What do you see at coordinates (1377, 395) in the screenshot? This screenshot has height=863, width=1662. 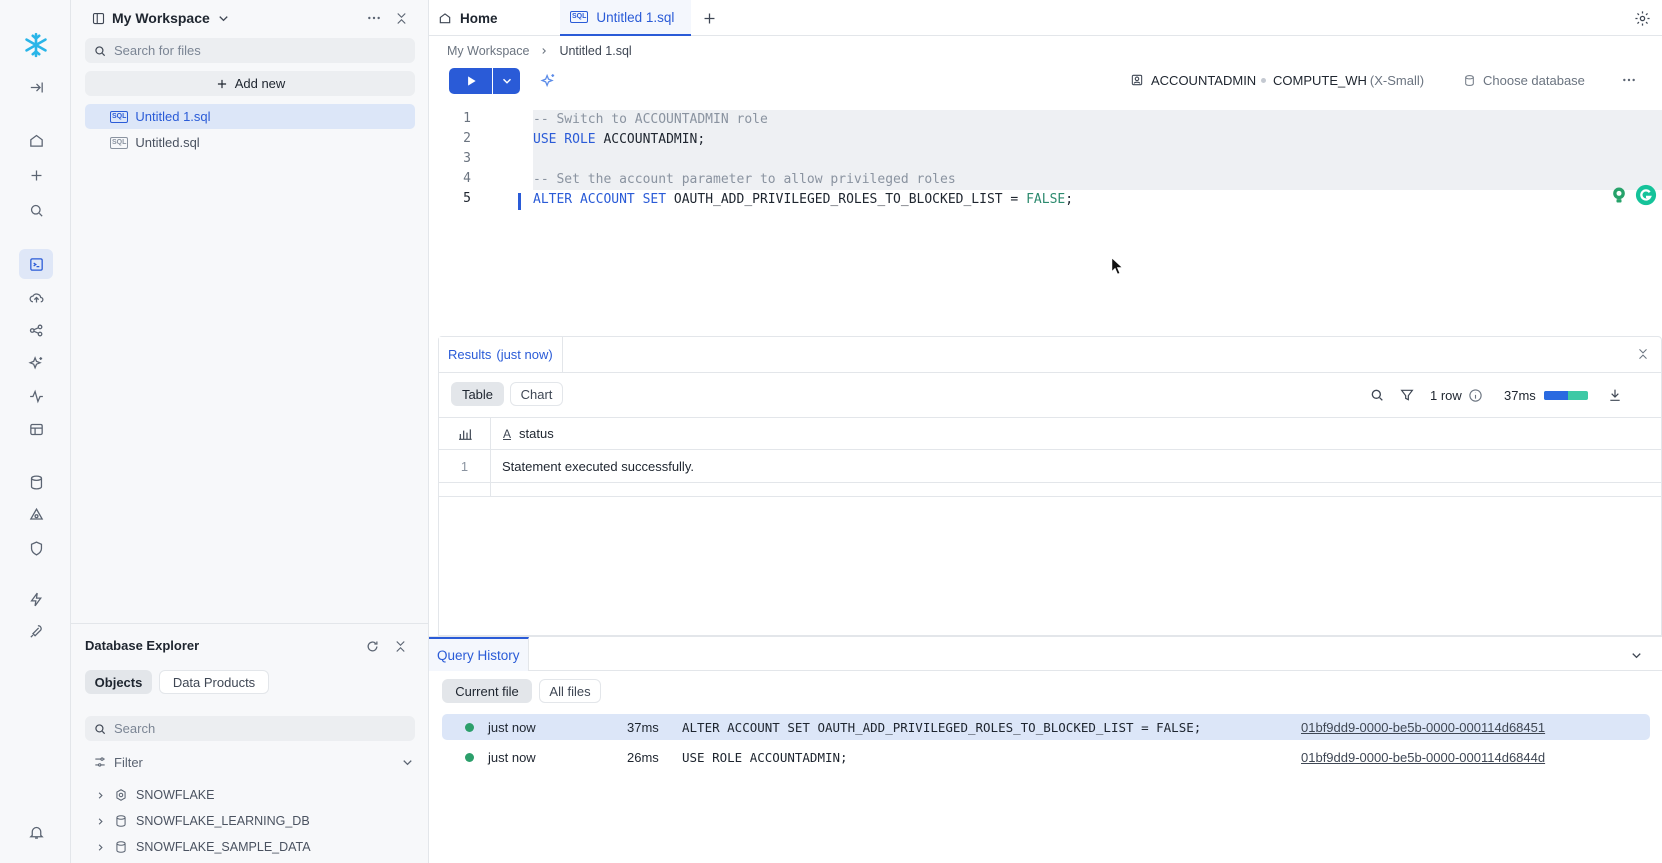 I see `search-results-icon` at bounding box center [1377, 395].